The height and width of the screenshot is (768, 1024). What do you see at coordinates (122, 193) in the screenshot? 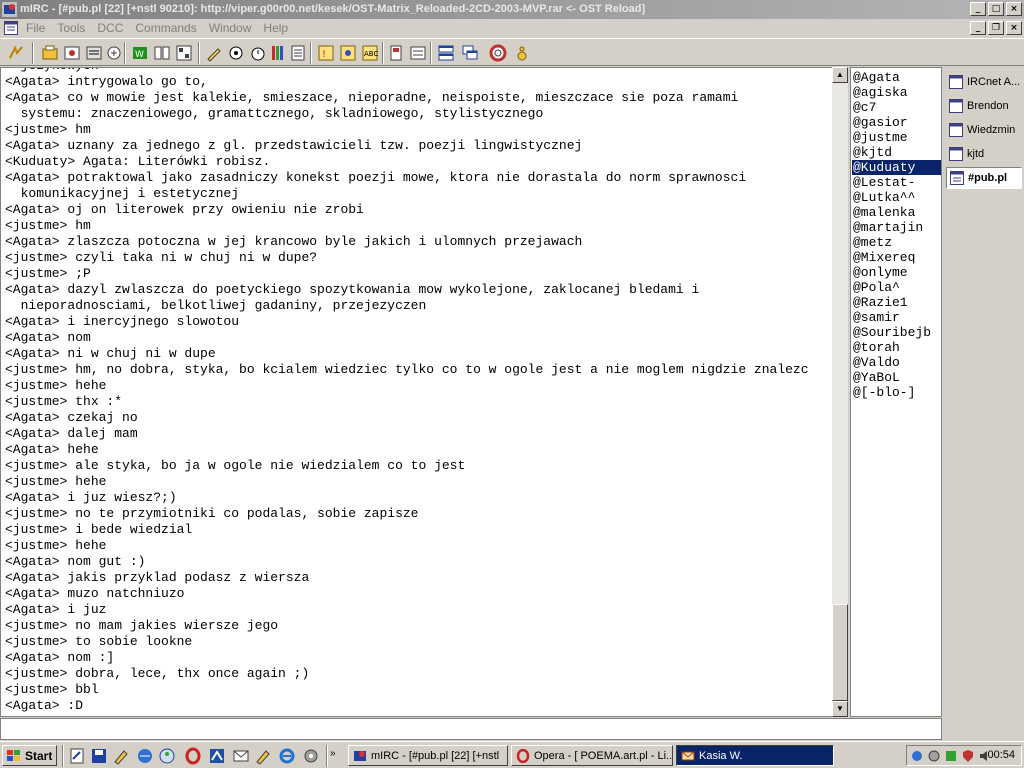
I see `chat-line: komunikacyjnej i estetycznej` at bounding box center [122, 193].